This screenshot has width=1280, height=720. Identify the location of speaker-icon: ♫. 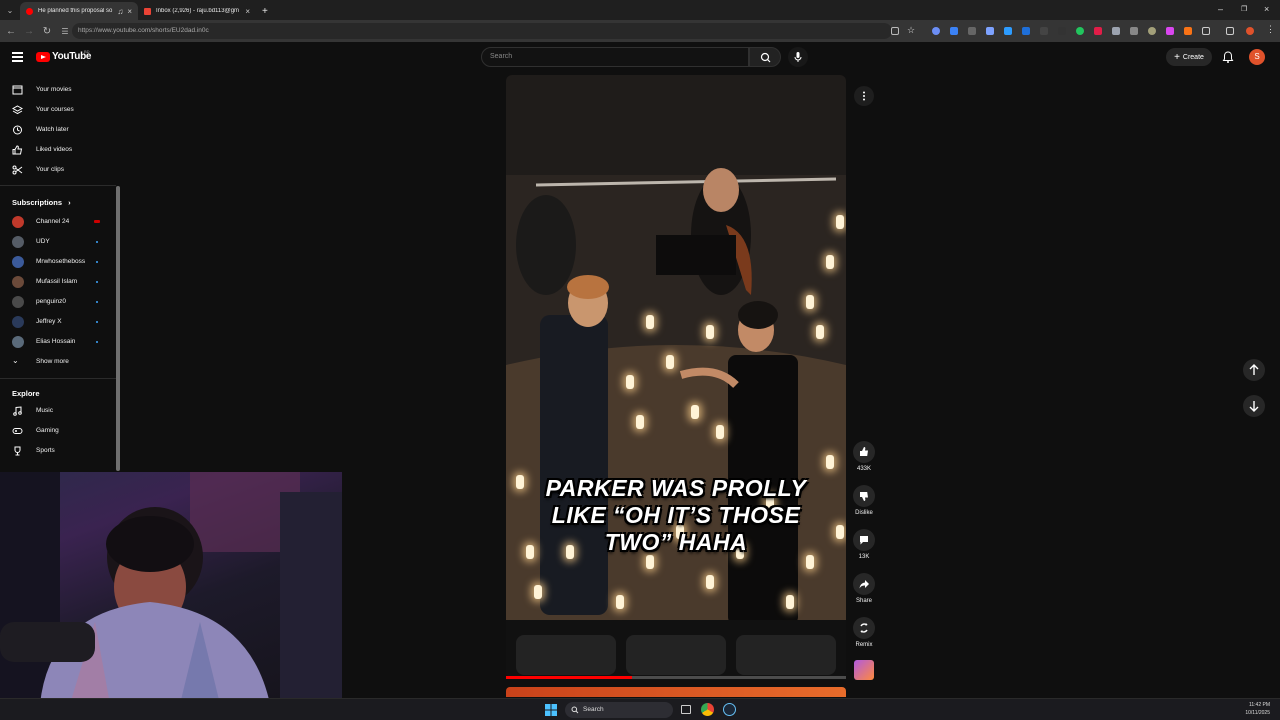
(120, 11).